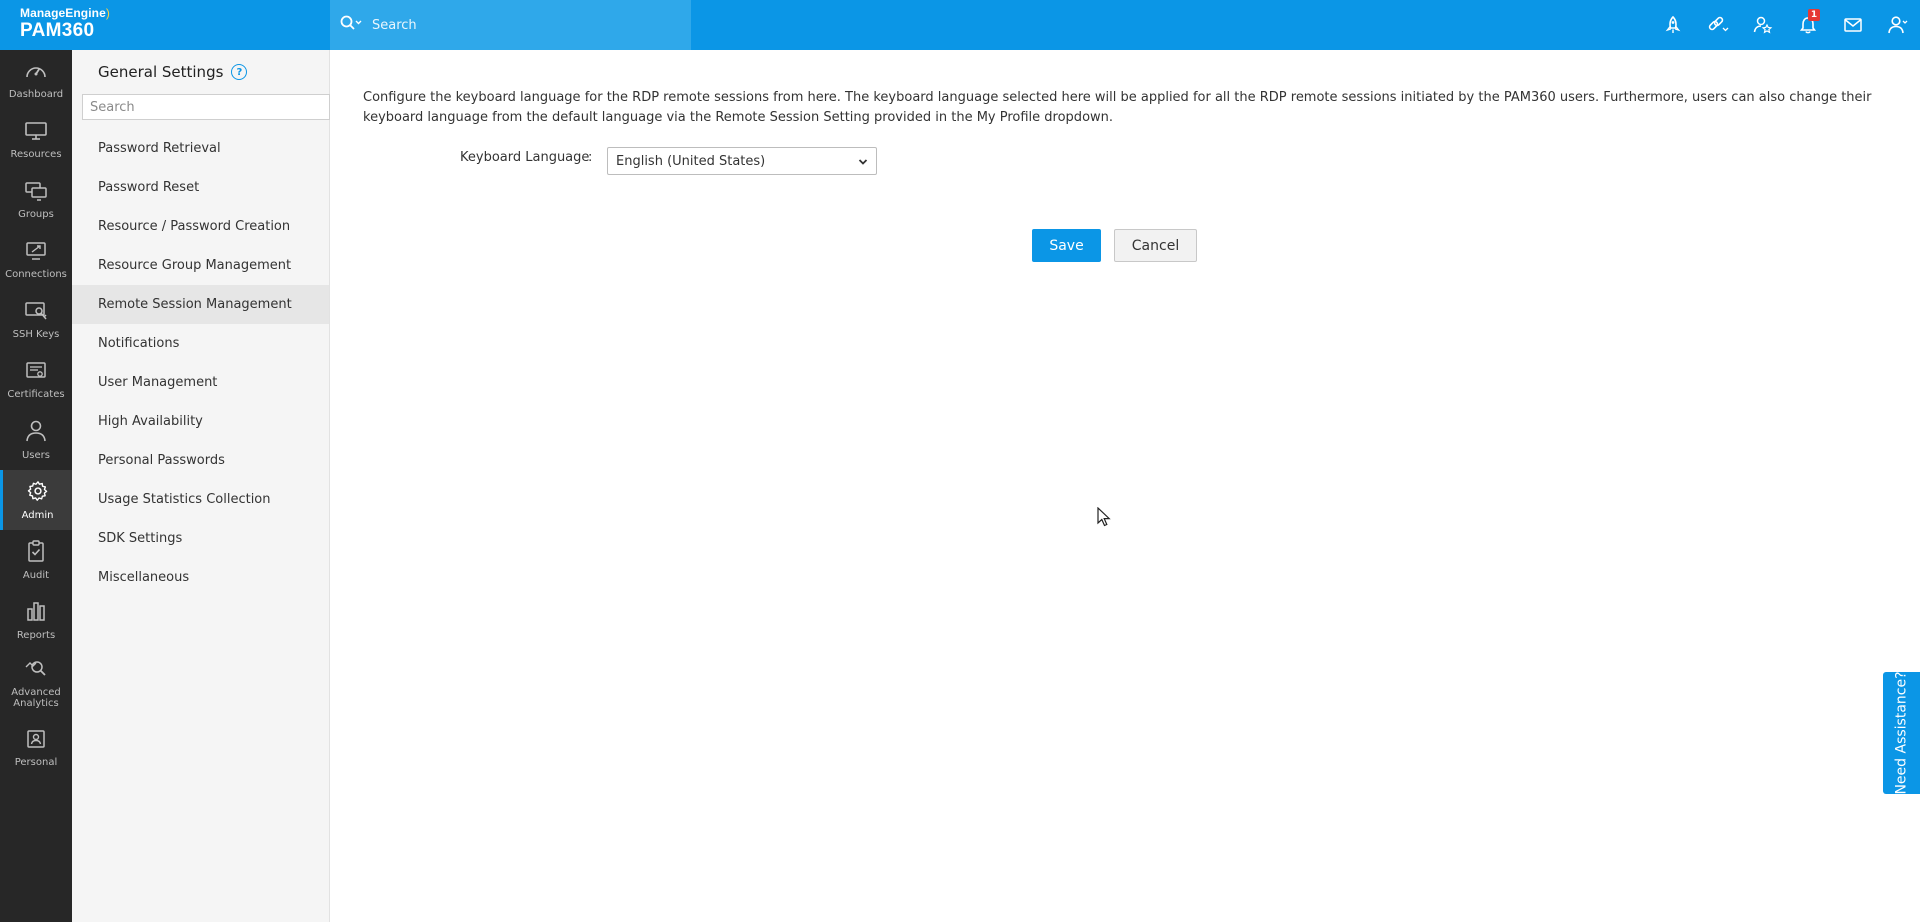 The height and width of the screenshot is (922, 1920). Describe the element at coordinates (36, 193) in the screenshot. I see `groups-icon` at that location.